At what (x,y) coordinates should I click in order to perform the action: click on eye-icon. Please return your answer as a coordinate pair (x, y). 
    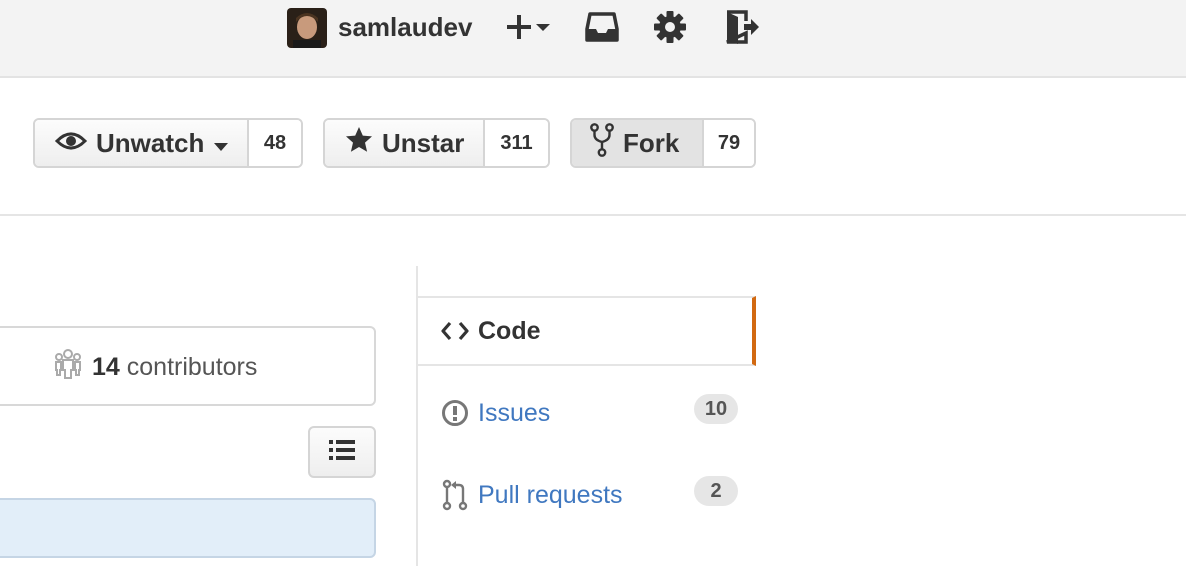
    Looking at the image, I should click on (71, 143).